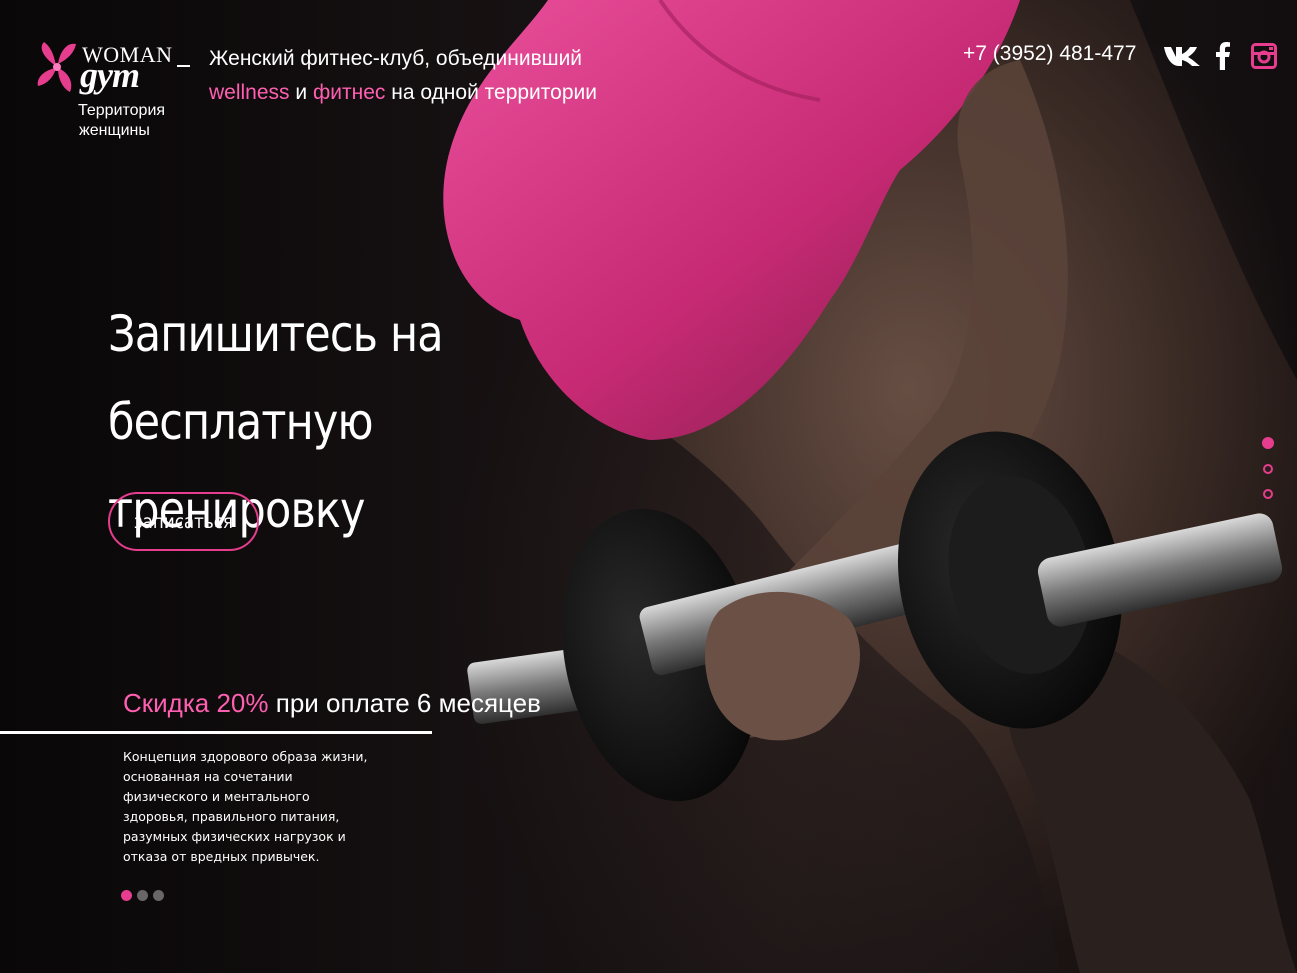 This screenshot has width=1297, height=973. I want to click on vk-link, so click(1182, 56).